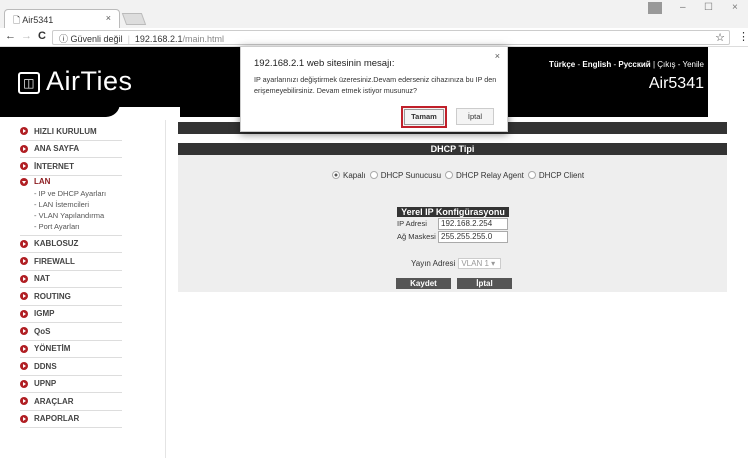 The image size is (748, 458). I want to click on logout-link: Çıkış, so click(666, 64).